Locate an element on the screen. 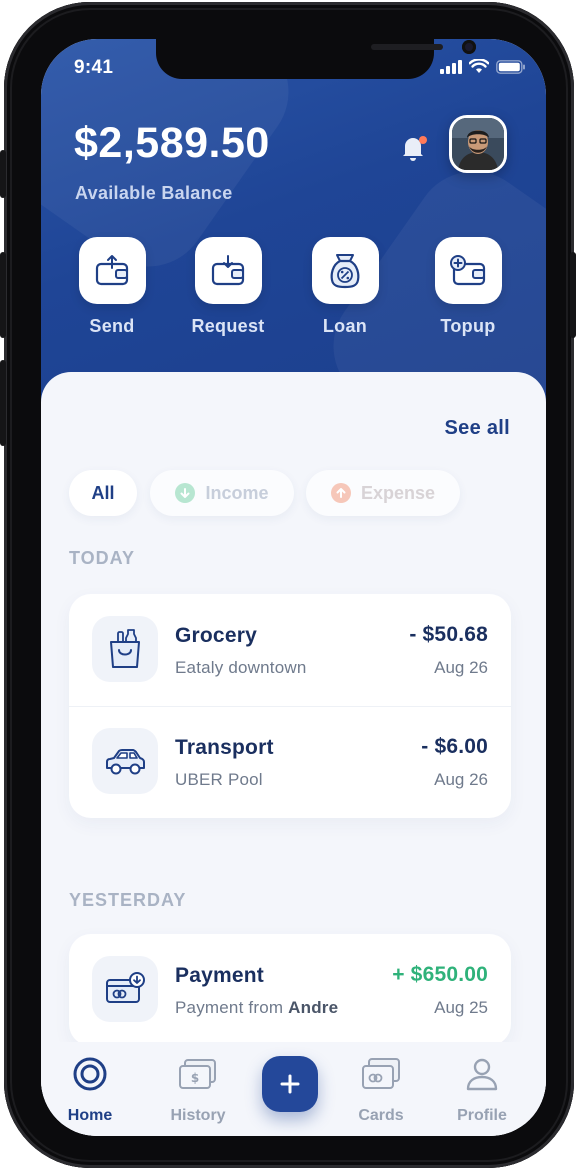 The height and width of the screenshot is (1171, 578). filter-expense-label: Expense is located at coordinates (398, 492).